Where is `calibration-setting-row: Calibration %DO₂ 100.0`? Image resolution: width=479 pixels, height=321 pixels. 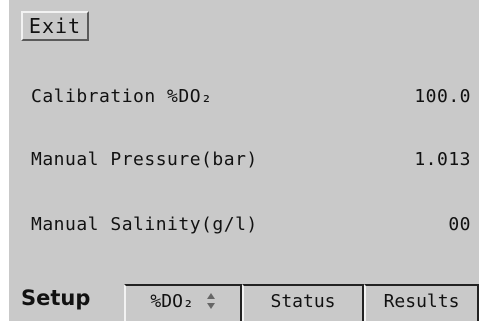
calibration-setting-row: Calibration %DO₂ 100.0 is located at coordinates (251, 97).